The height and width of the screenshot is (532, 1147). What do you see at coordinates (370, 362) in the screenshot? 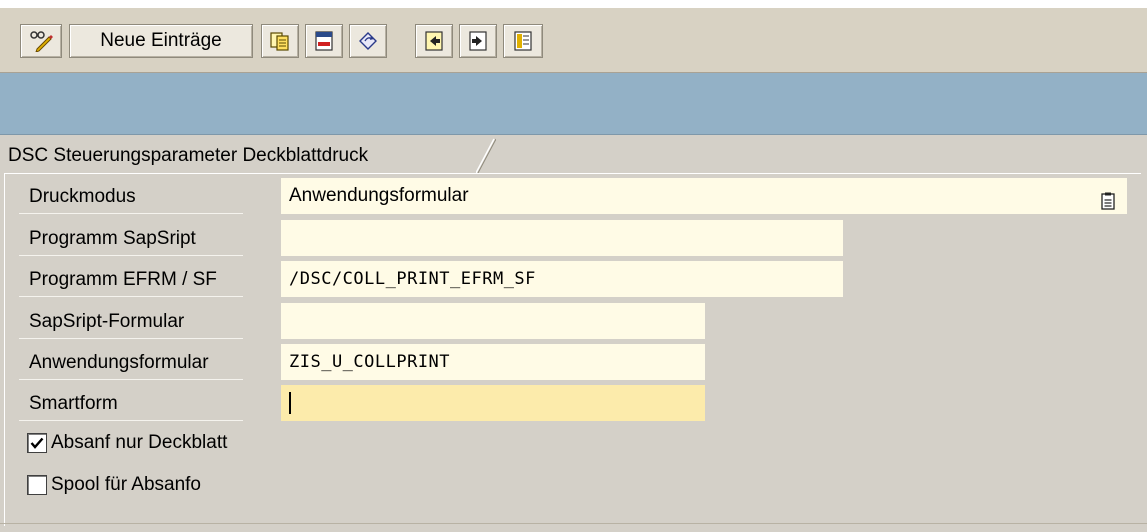
I see `anwendungsformular-value: ZIS_U_COLLPRINT` at bounding box center [370, 362].